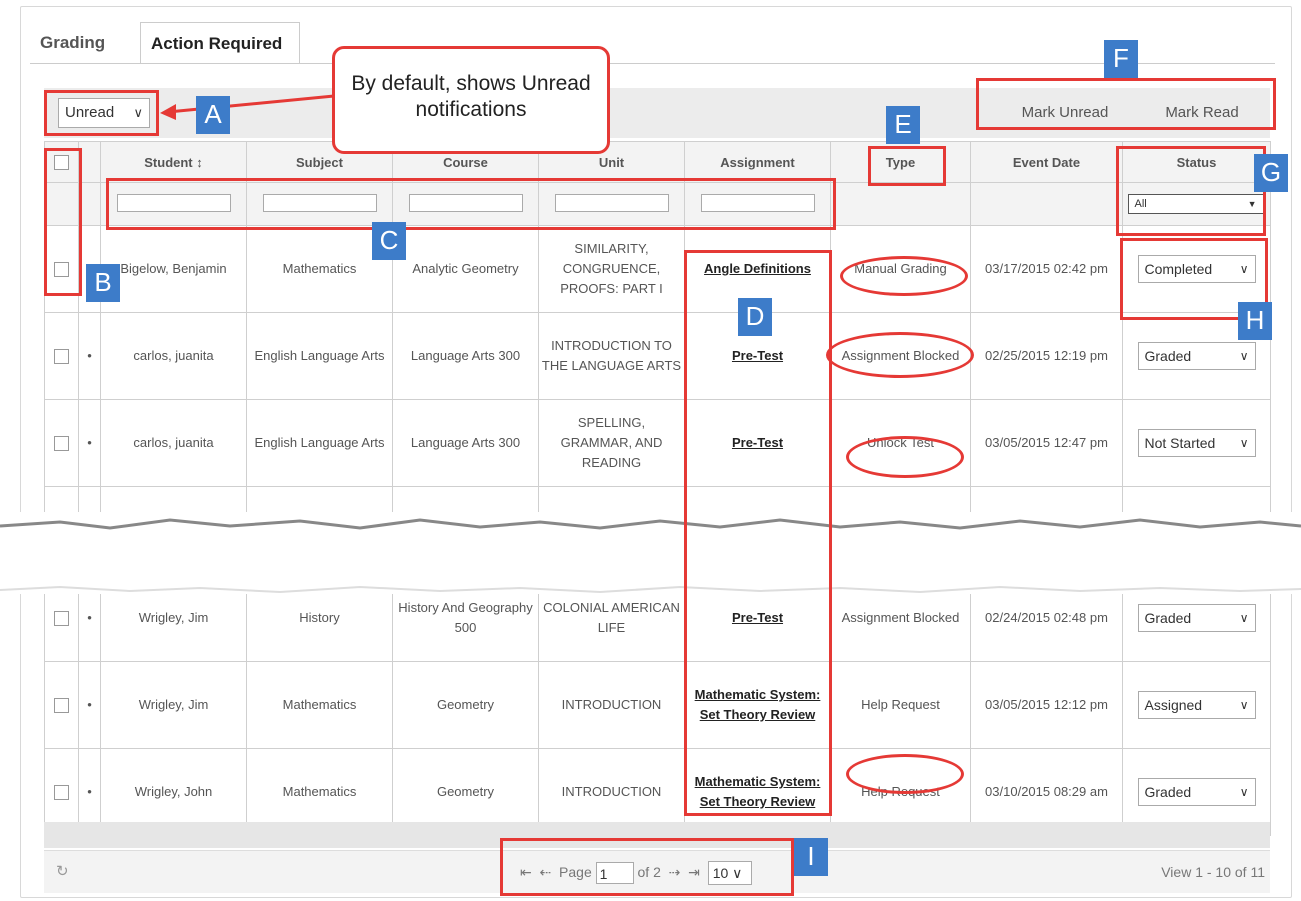 The width and height of the screenshot is (1301, 901). I want to click on annotation-arrow, so click(247, 107).